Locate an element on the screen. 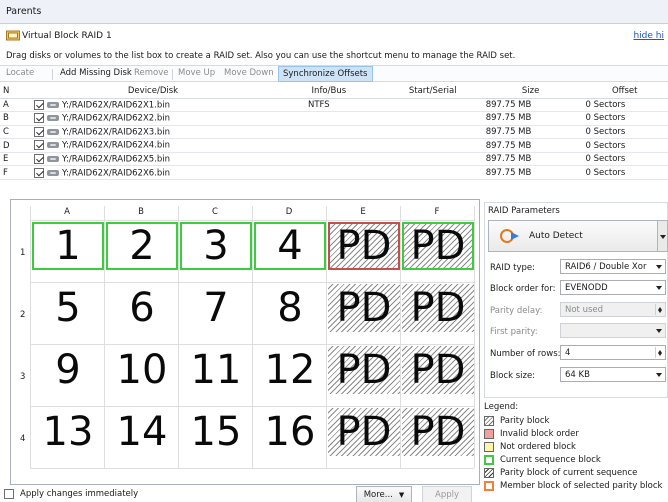 Image resolution: width=668 pixels, height=502 pixels. locate-button: Locate is located at coordinates (20, 73).